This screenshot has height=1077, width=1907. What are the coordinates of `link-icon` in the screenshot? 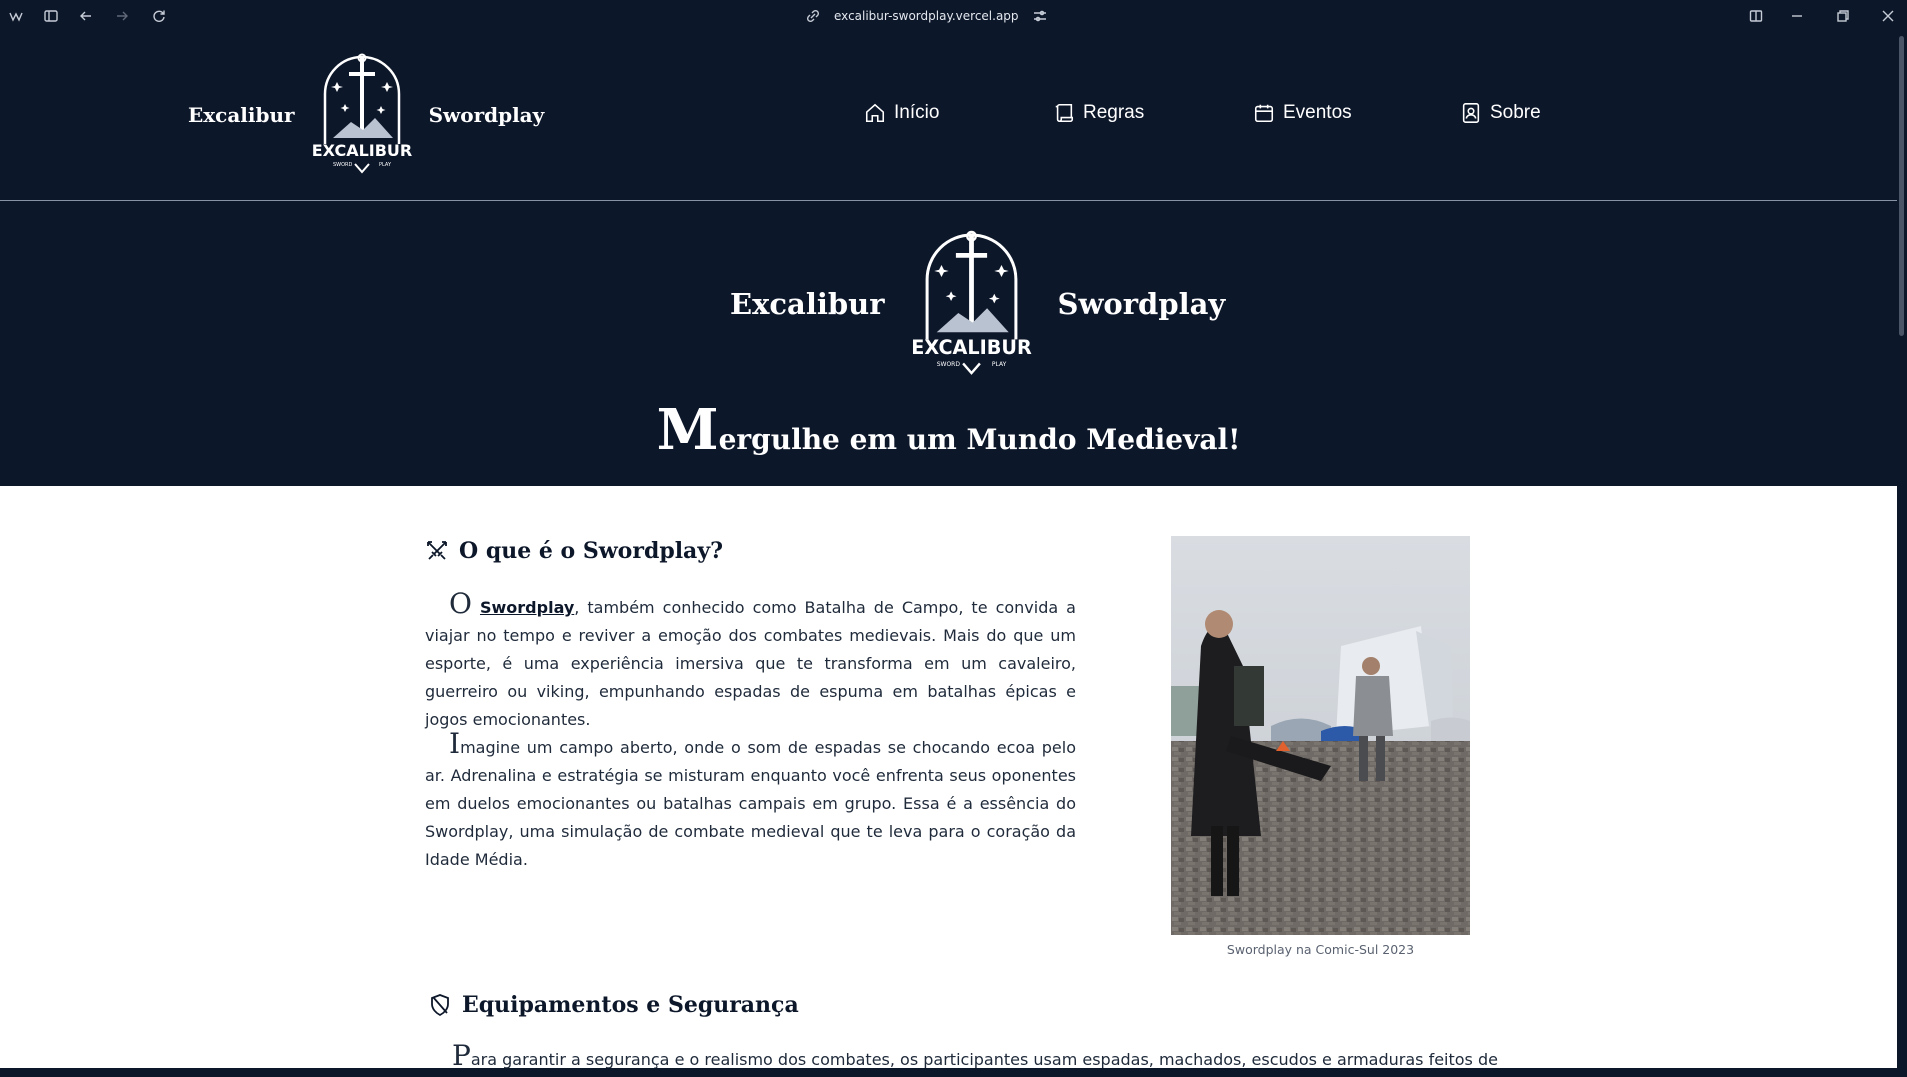 It's located at (813, 16).